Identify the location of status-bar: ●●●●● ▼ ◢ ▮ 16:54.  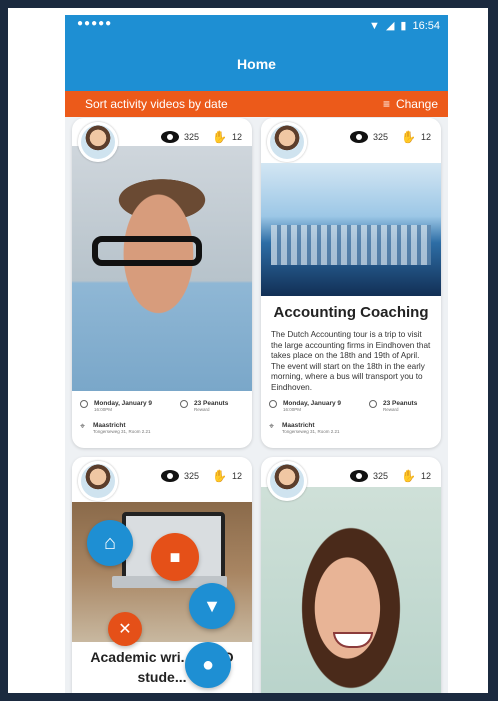
(256, 26).